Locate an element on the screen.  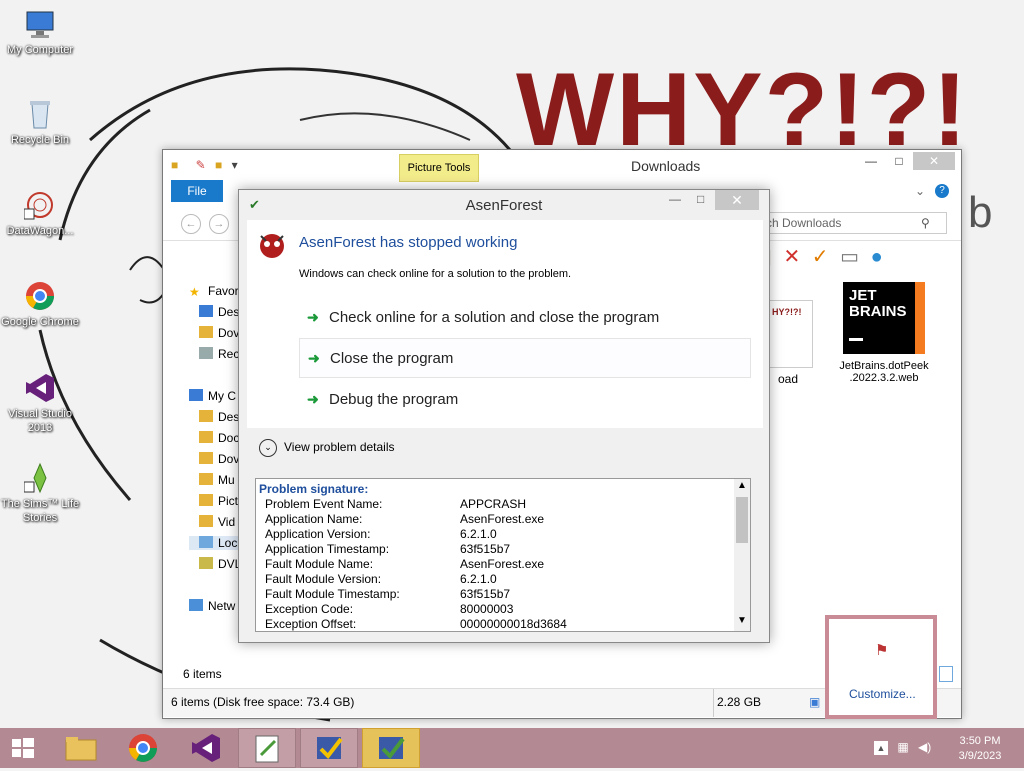
desktop-icon-recycle-bin: Recycle Bin is located at coordinates (40, 122).